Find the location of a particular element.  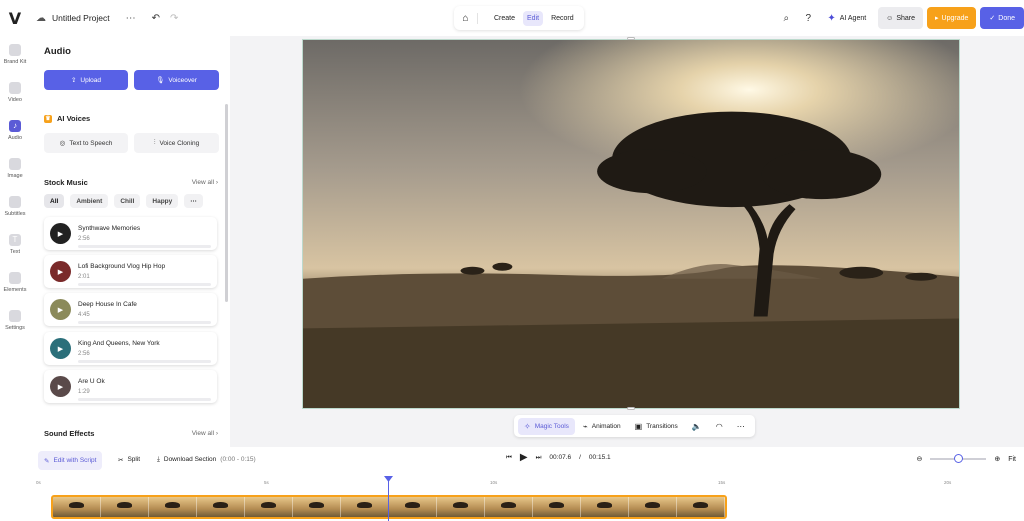

rail-item-elements: Elements is located at coordinates (15, 282).